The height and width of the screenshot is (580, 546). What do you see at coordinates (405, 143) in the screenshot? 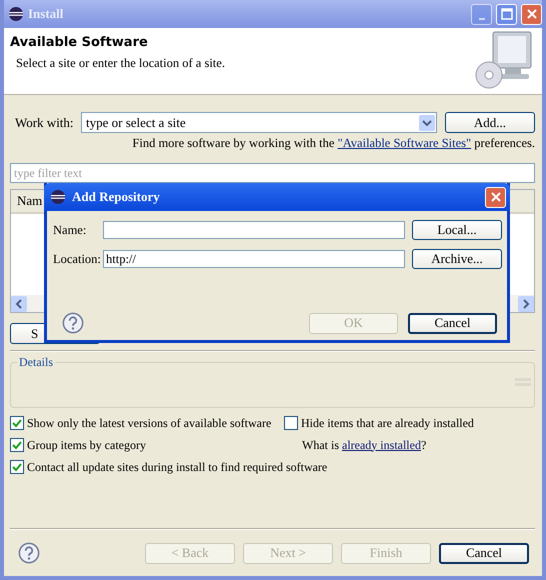
I see `available-sites-link: "Available Software Sites"` at bounding box center [405, 143].